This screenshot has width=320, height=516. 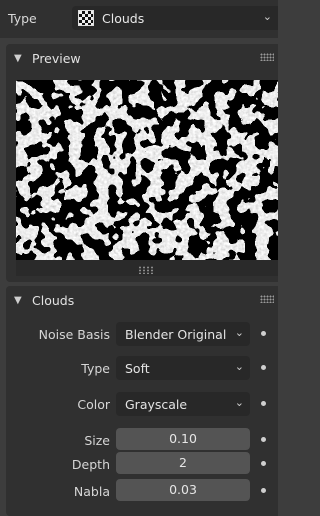 I want to click on clouds-panel-header: ▼ Clouds, so click(x=142, y=300).